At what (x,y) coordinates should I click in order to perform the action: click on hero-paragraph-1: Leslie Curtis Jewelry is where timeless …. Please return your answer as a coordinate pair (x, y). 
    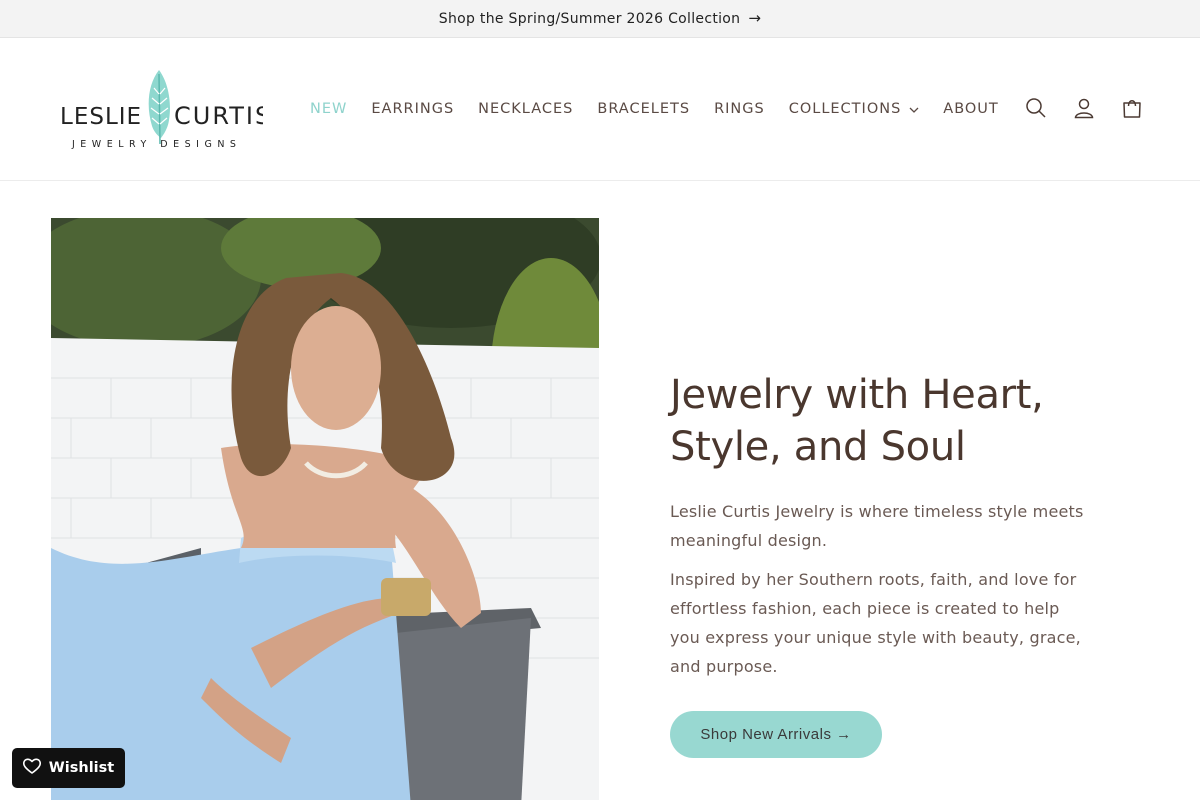
    Looking at the image, I should click on (877, 526).